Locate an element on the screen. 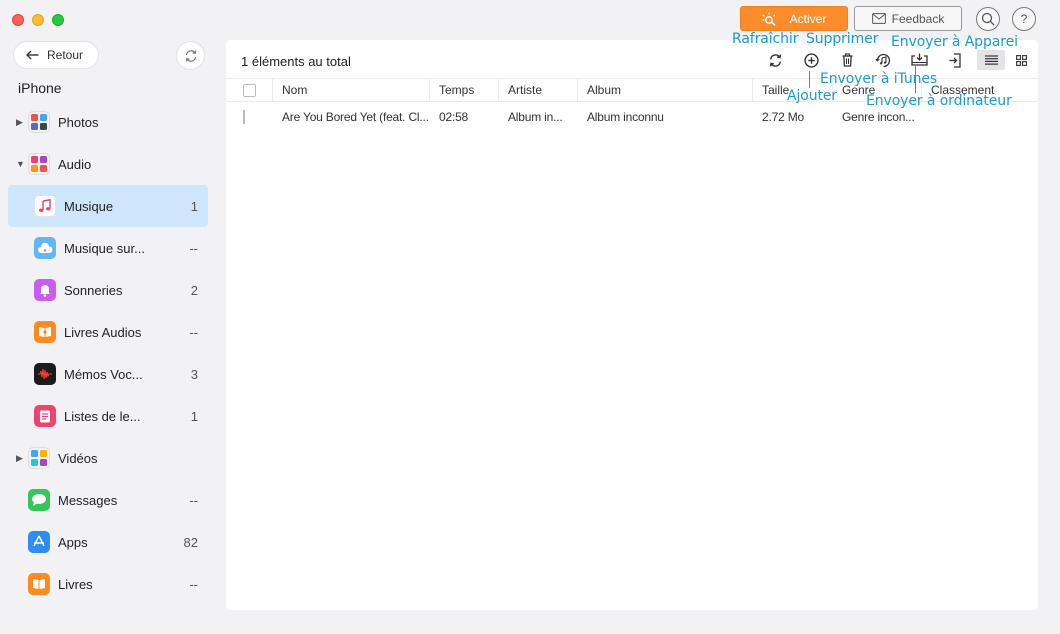 Image resolution: width=1060 pixels, height=634 pixels. column-header-artist: Artiste is located at coordinates (538, 90).